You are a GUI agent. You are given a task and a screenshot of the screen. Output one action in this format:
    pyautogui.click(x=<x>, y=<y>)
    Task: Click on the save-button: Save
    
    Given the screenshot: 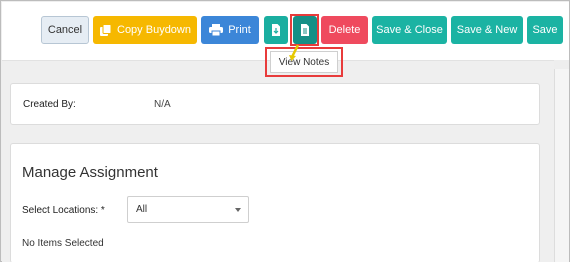 What is the action you would take?
    pyautogui.click(x=545, y=30)
    